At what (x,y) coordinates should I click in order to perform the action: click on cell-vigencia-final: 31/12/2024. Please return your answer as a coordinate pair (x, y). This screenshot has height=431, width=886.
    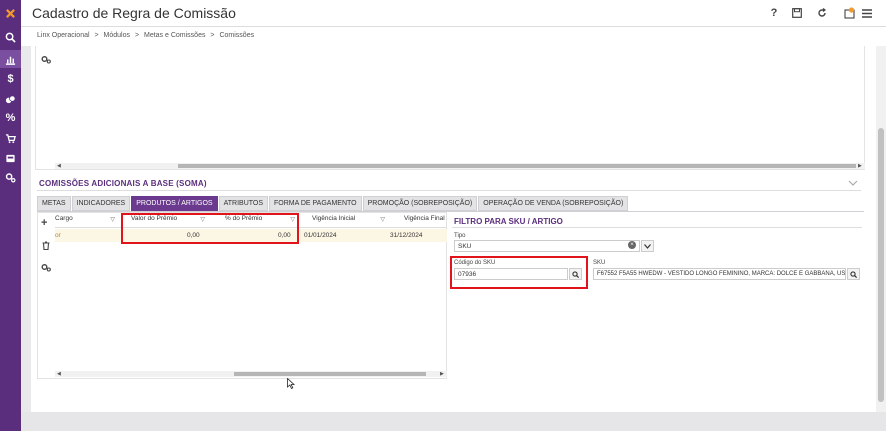
    Looking at the image, I should click on (406, 235).